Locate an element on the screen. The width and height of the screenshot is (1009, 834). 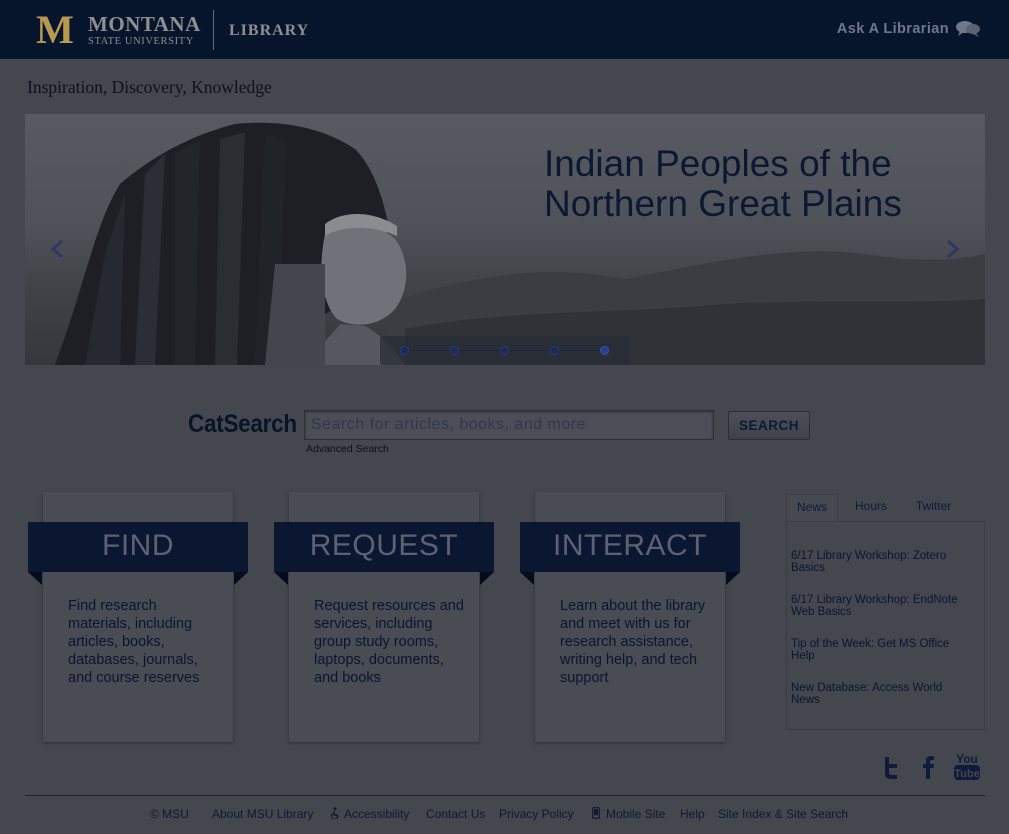
request-banner: REQUEST is located at coordinates (384, 553).